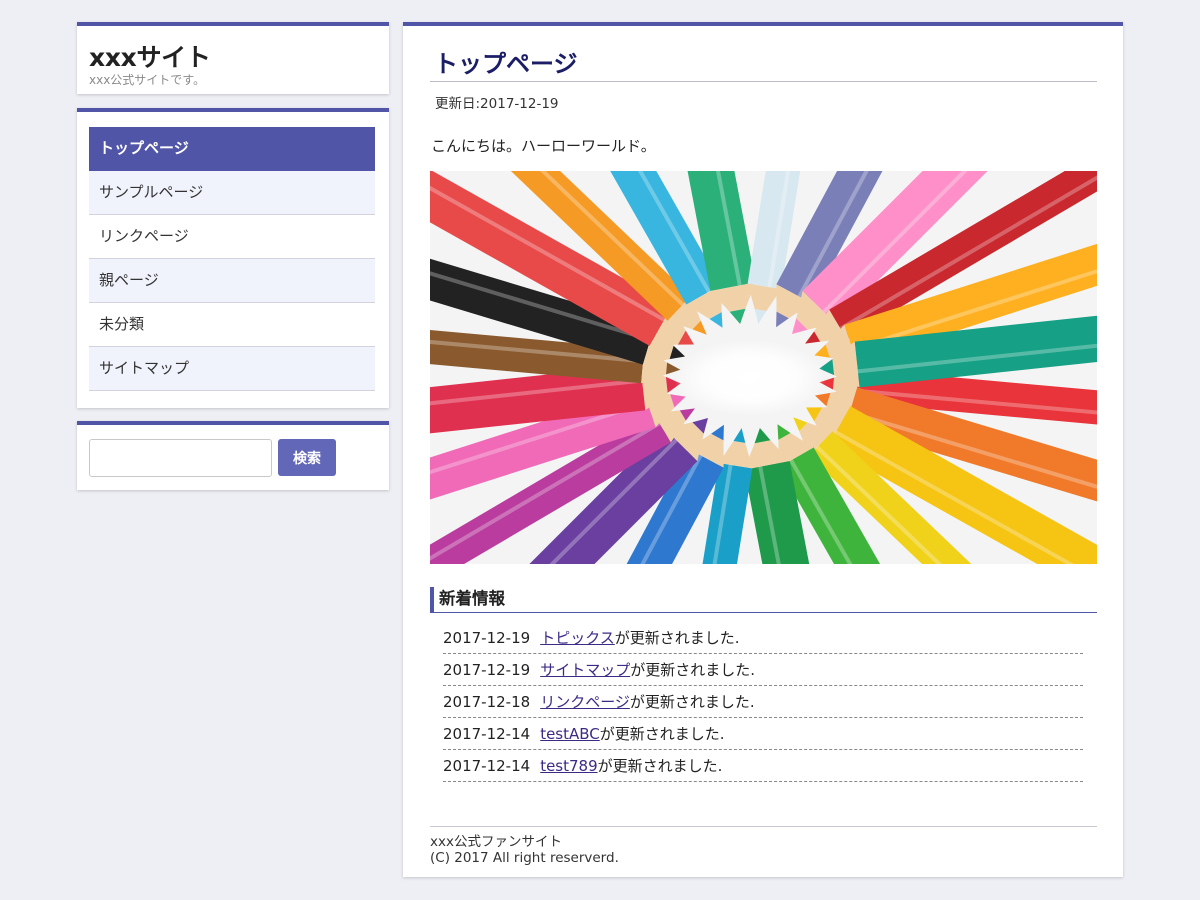 The image size is (1200, 900). I want to click on search-input, so click(180, 458).